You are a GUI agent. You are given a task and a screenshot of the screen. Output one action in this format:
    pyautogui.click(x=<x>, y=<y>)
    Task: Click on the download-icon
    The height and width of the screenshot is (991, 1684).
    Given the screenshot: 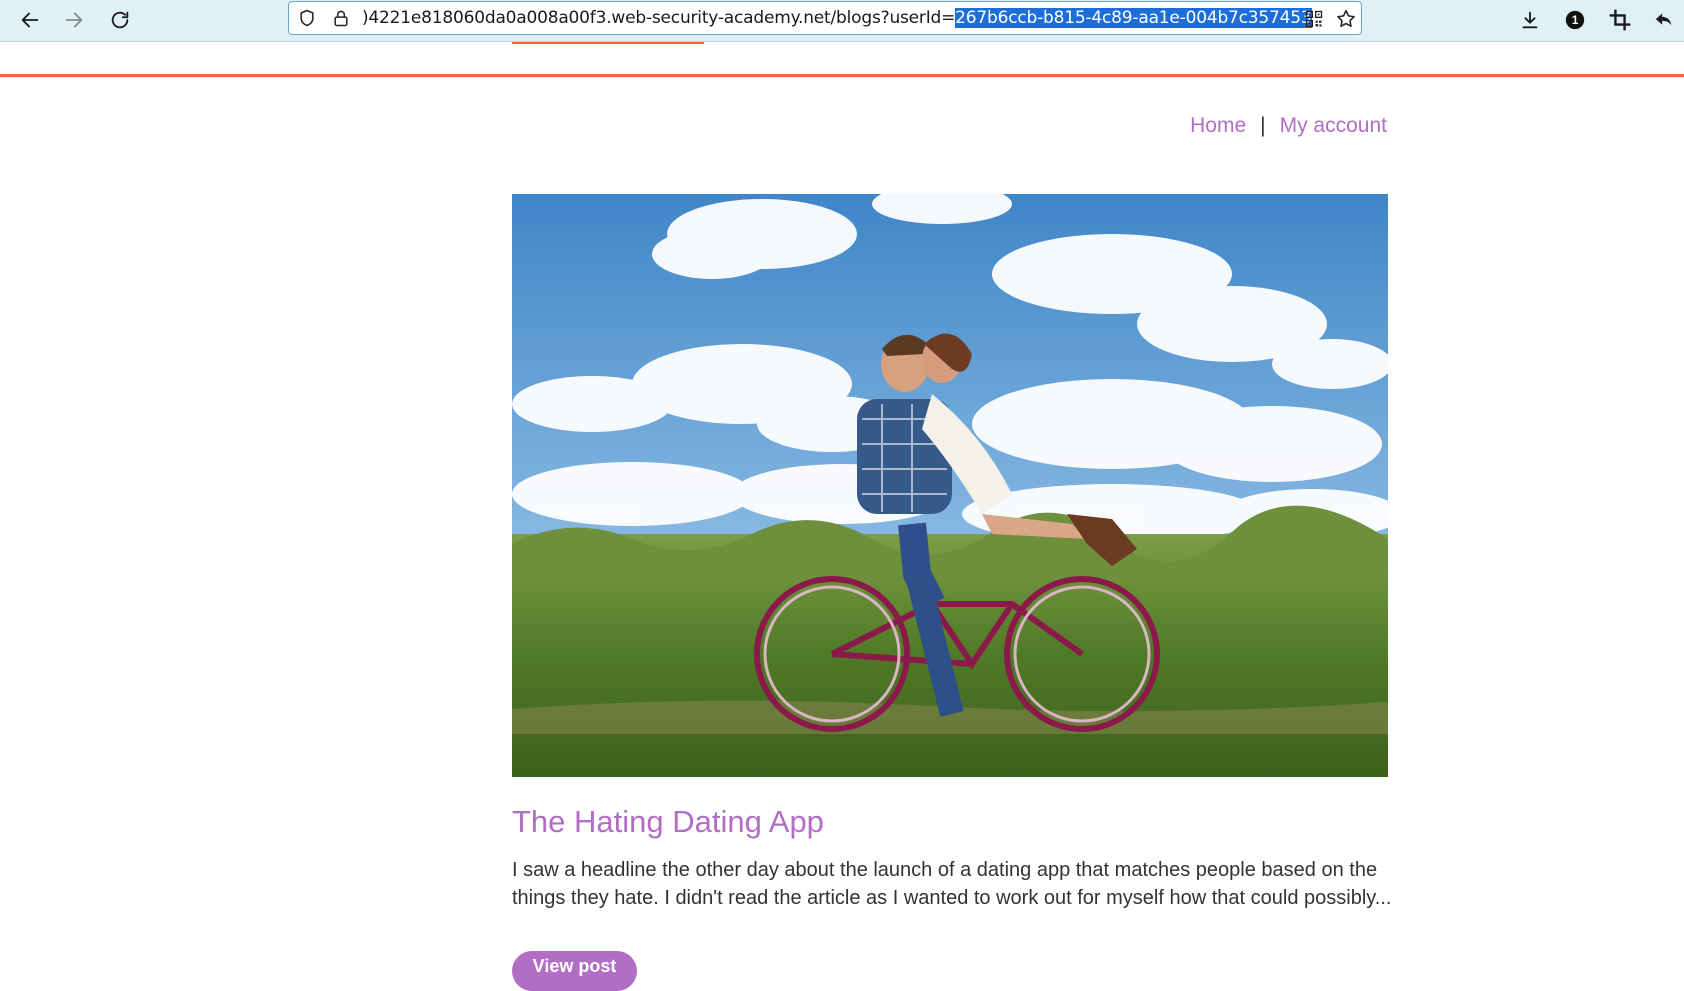 What is the action you would take?
    pyautogui.click(x=1530, y=20)
    